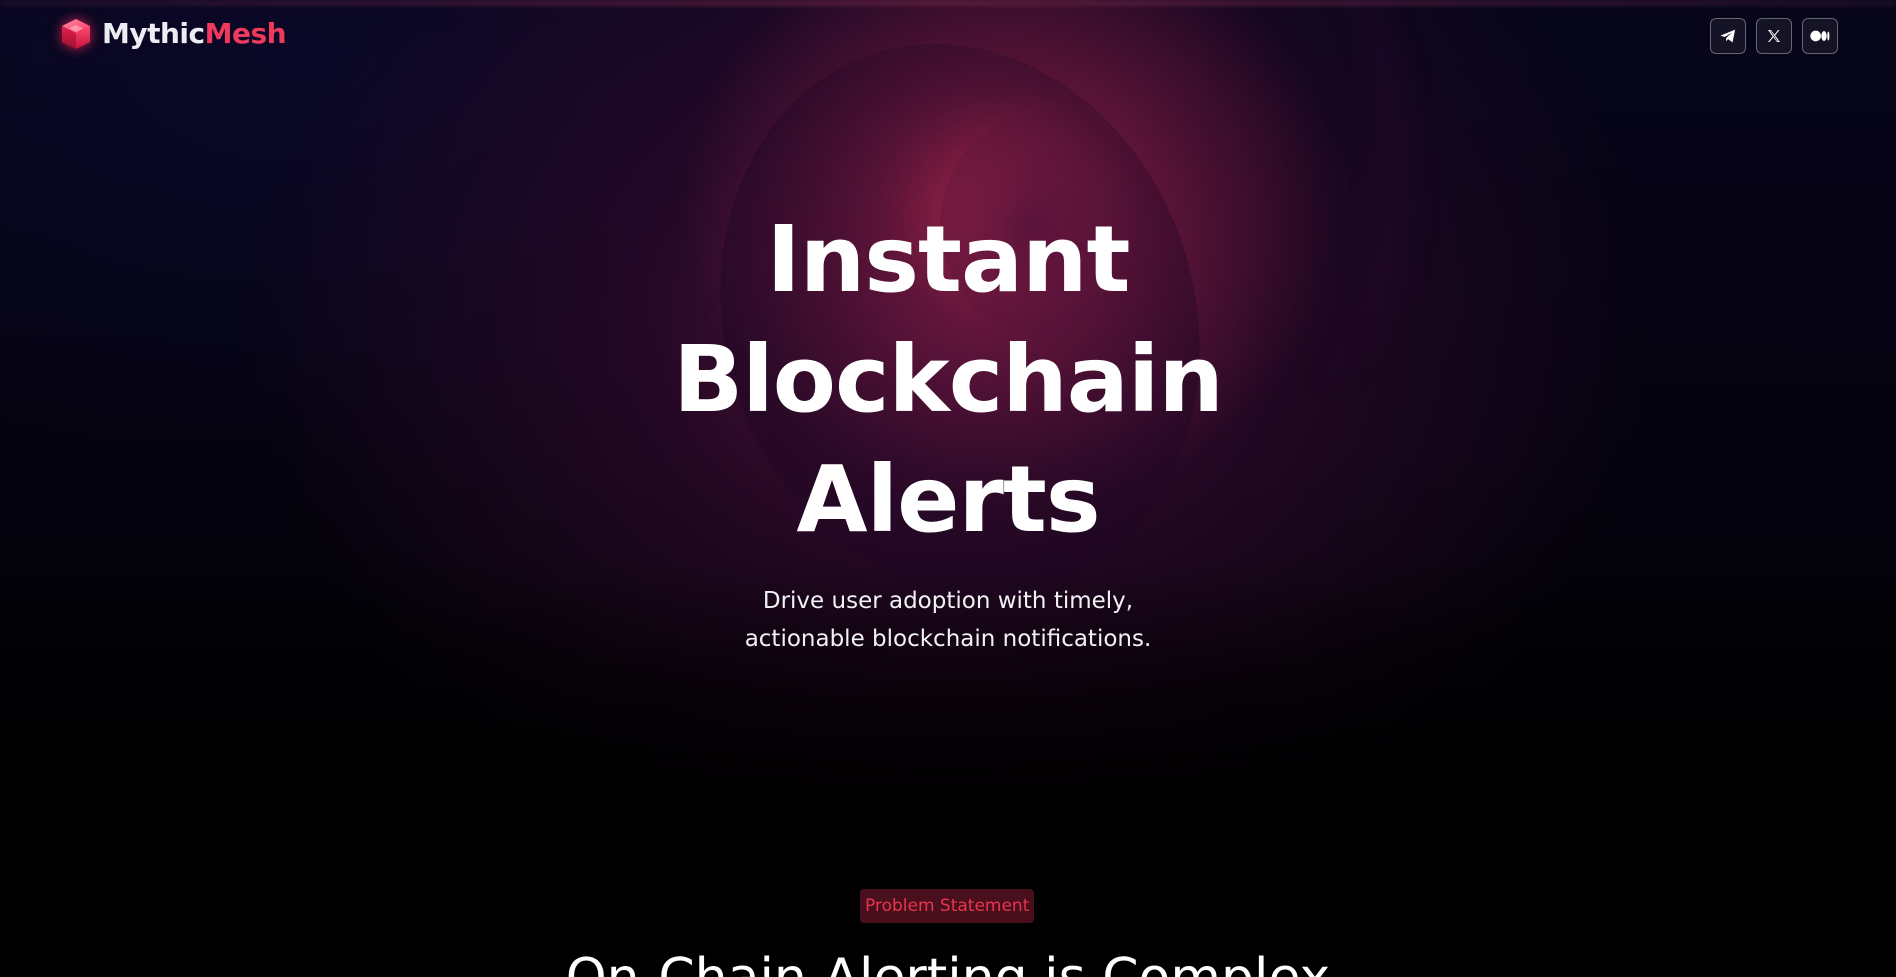 This screenshot has width=1896, height=977. I want to click on x-button, so click(1774, 36).